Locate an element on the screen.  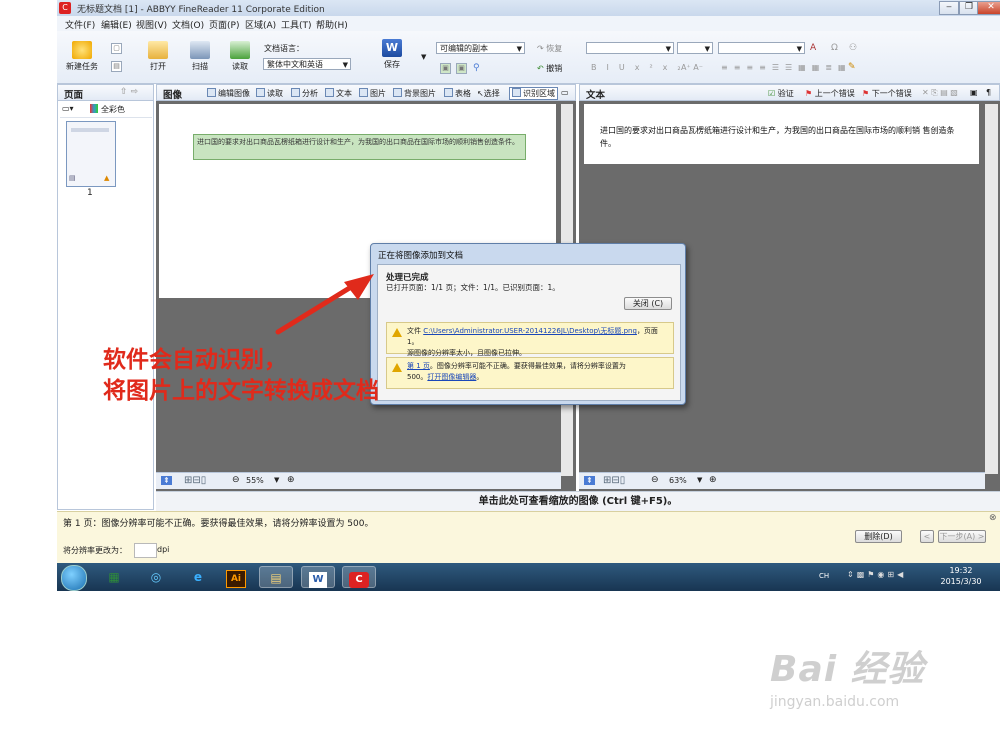
pane-nav-icon: ⇧ ⇨ is located at coordinates (129, 92).